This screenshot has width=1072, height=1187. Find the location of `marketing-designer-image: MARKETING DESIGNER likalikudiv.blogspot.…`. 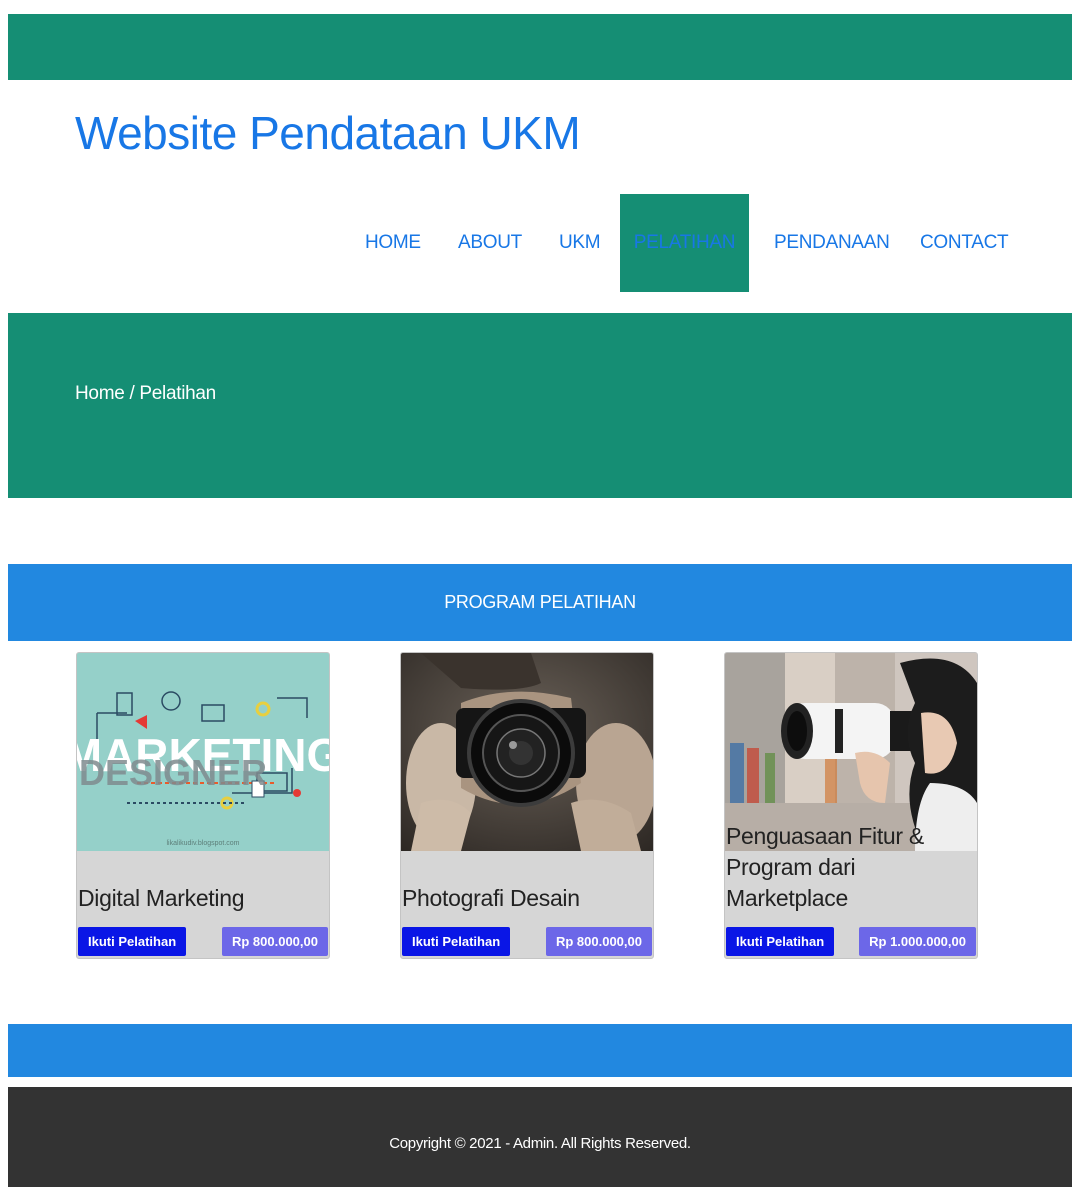

marketing-designer-image: MARKETING DESIGNER likalikudiv.blogspot.… is located at coordinates (203, 752).